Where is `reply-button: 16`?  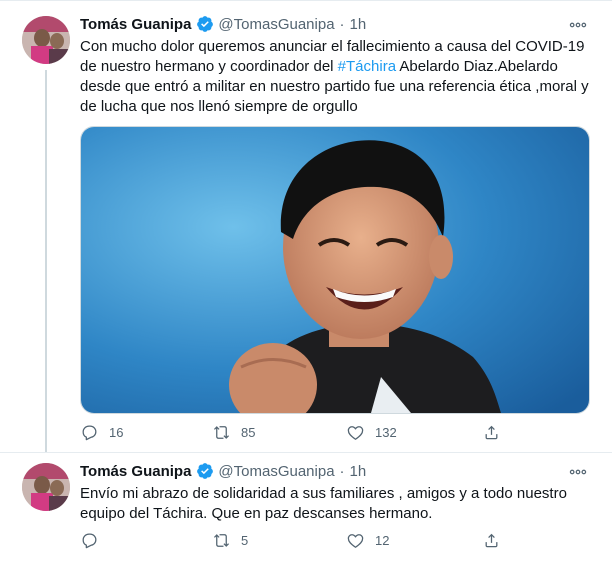
reply-button: 16 is located at coordinates (101, 432).